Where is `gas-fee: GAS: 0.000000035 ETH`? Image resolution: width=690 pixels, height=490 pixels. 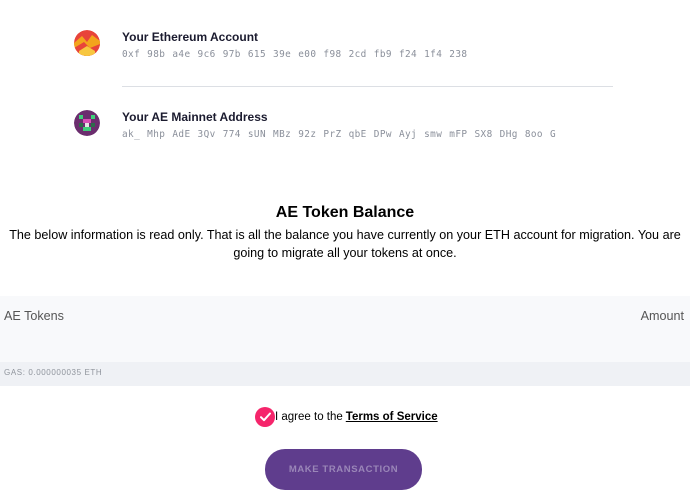
gas-fee: GAS: 0.000000035 ETH is located at coordinates (345, 374).